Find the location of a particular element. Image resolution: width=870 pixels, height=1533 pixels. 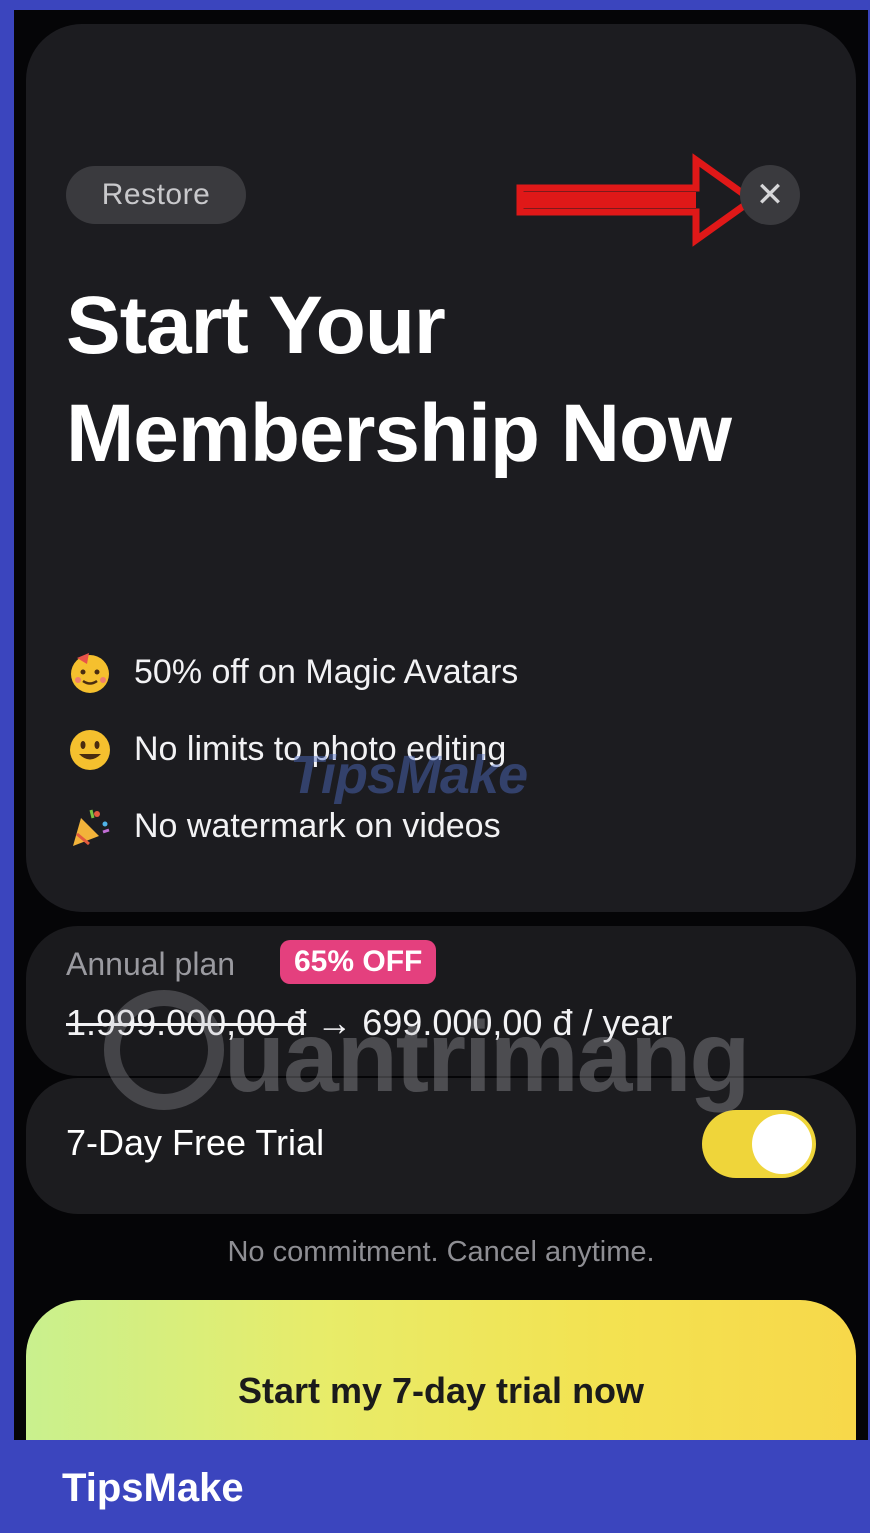

feature-item: 50% off on Magic Avatars is located at coordinates (426, 672).